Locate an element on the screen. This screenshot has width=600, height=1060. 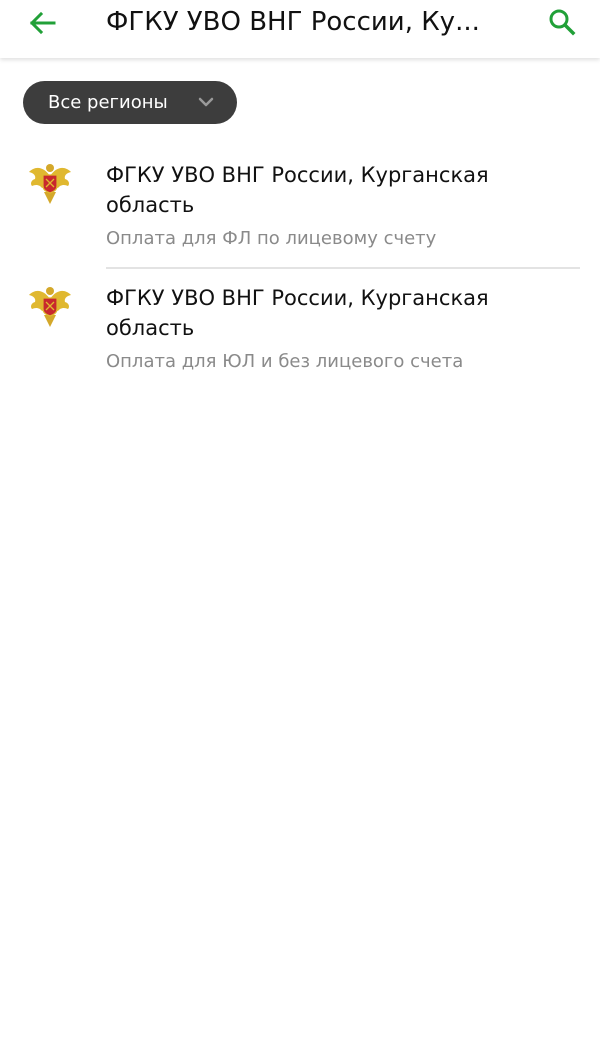
region-filter-chip: Все регионы is located at coordinates (130, 102).